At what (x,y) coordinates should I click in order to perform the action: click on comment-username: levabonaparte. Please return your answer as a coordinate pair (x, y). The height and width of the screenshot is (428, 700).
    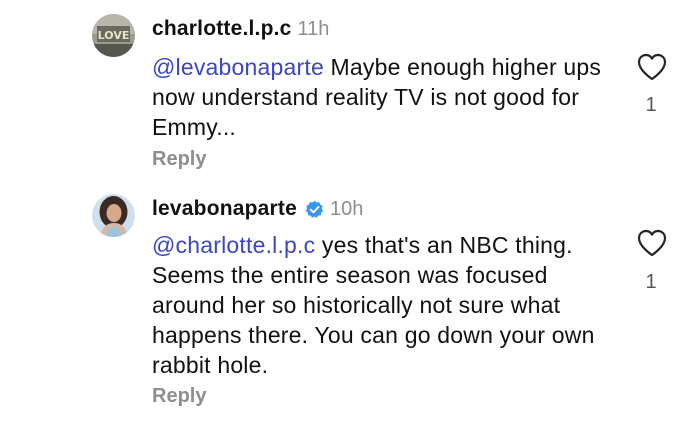
    Looking at the image, I should click on (224, 209).